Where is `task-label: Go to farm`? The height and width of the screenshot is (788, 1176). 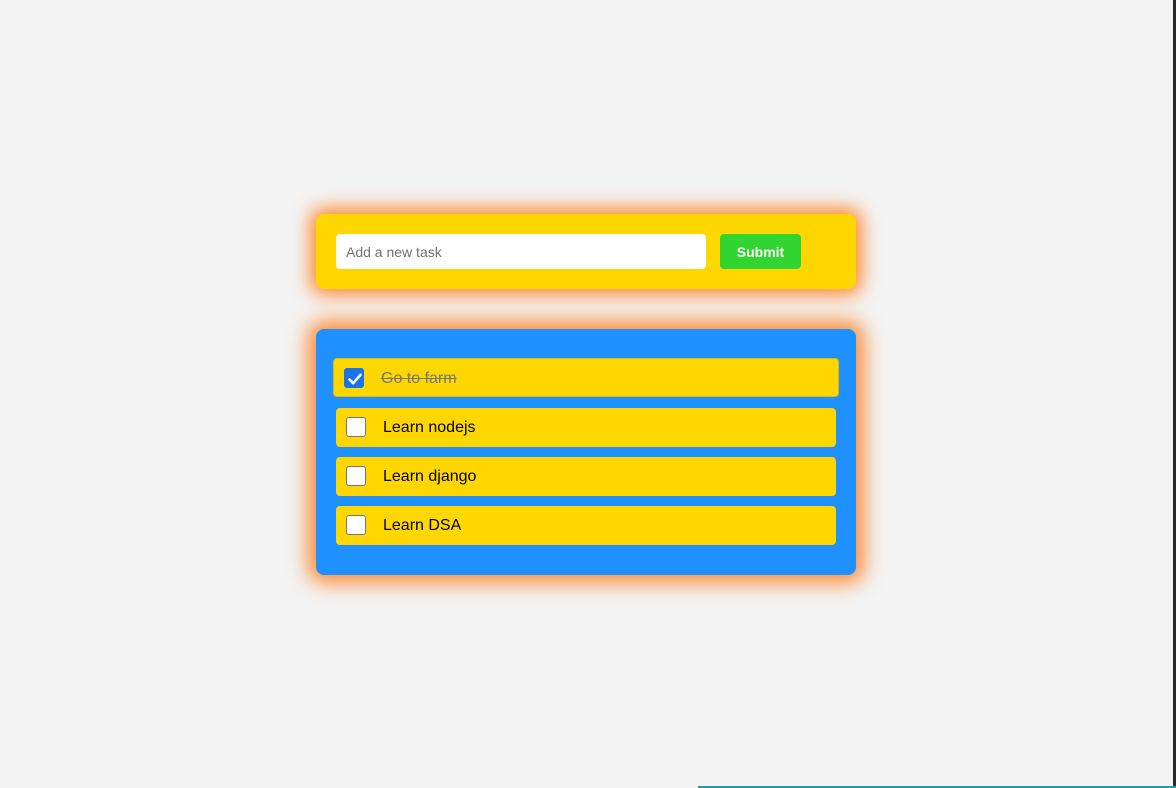 task-label: Go to farm is located at coordinates (419, 378).